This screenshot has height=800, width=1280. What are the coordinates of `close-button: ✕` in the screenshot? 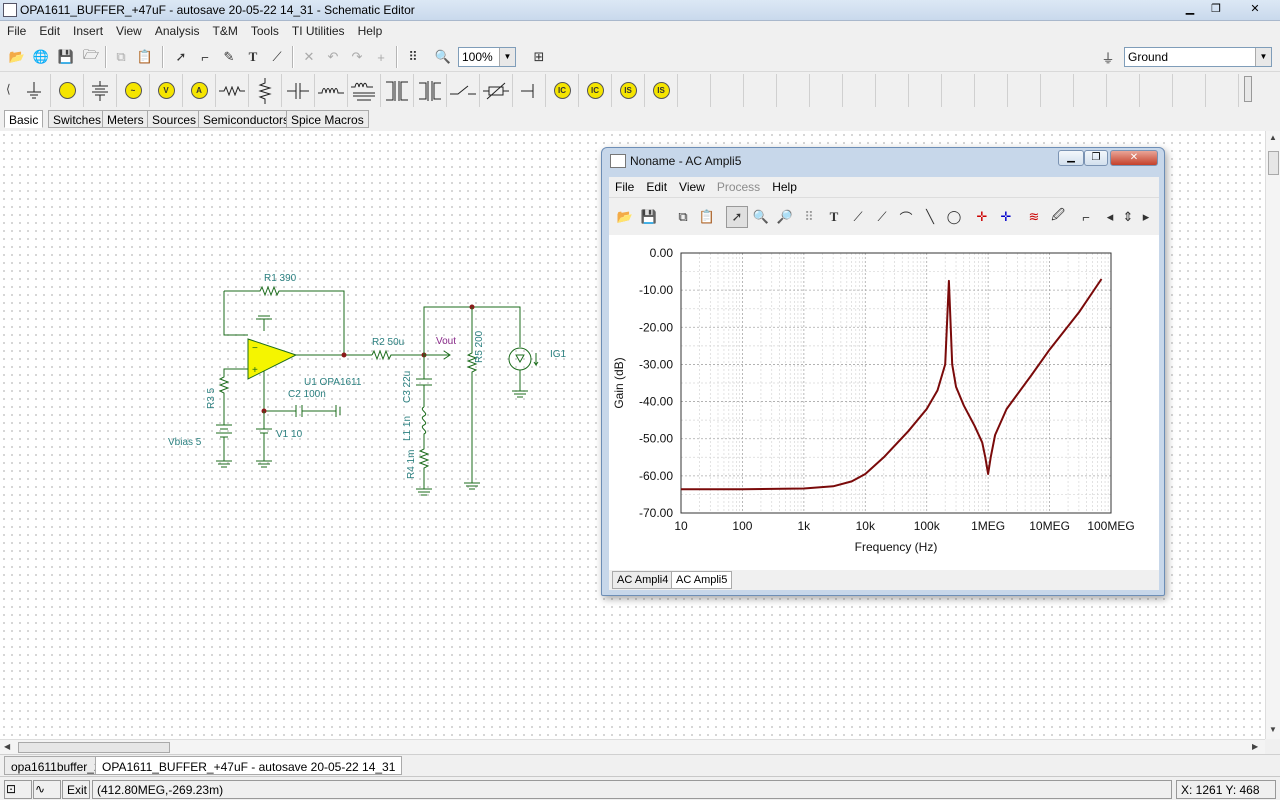 It's located at (1255, 9).